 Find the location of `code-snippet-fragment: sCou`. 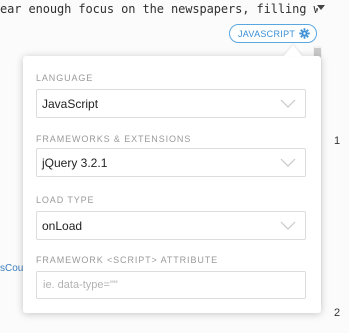

code-snippet-fragment: sCou is located at coordinates (12, 268).